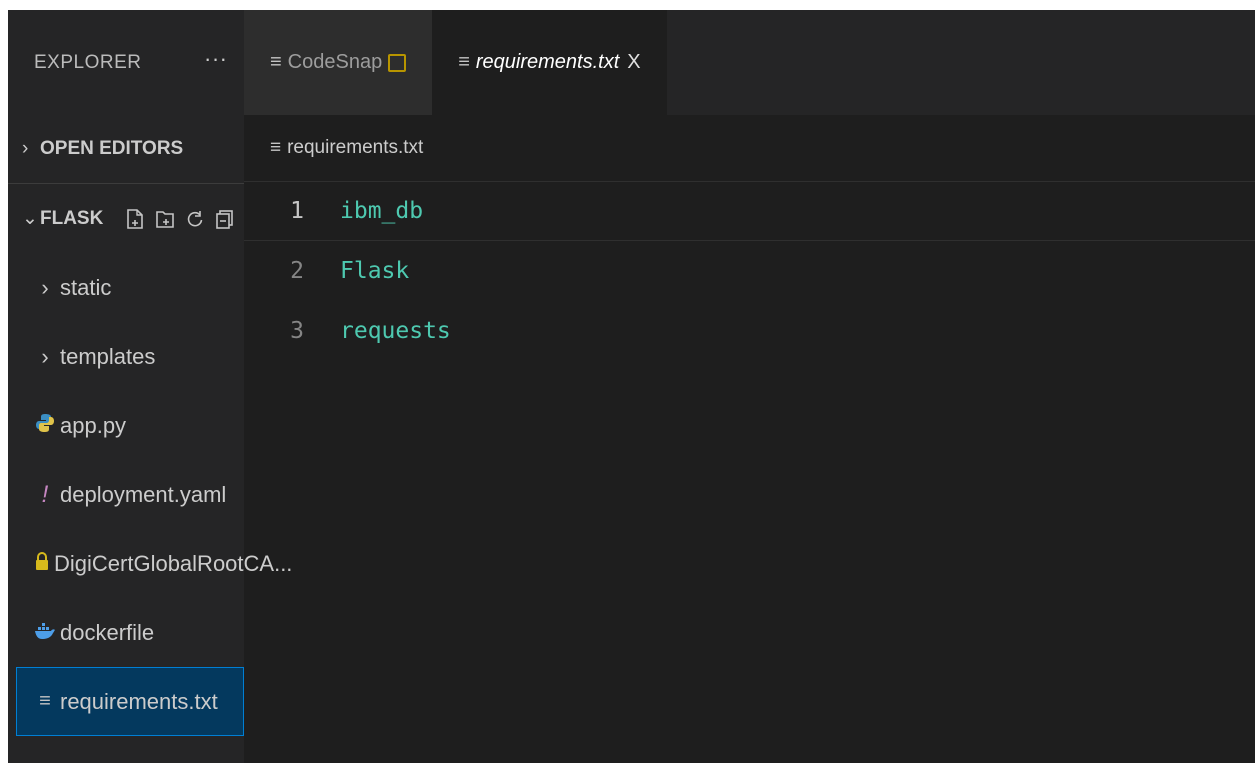 The height and width of the screenshot is (763, 1255). What do you see at coordinates (633, 62) in the screenshot?
I see `close-icon: X` at bounding box center [633, 62].